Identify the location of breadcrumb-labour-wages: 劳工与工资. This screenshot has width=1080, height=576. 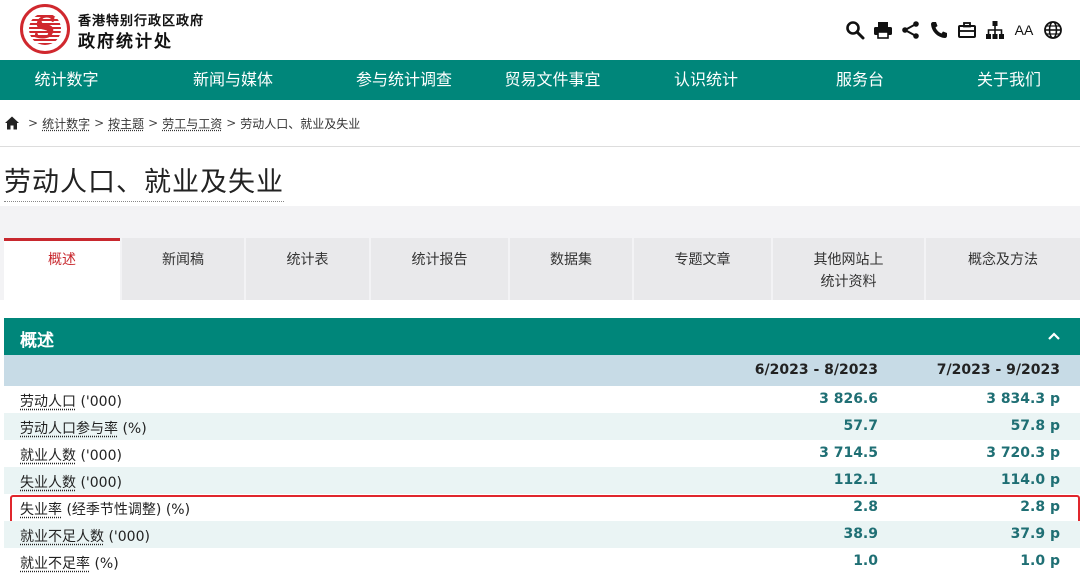
(192, 123).